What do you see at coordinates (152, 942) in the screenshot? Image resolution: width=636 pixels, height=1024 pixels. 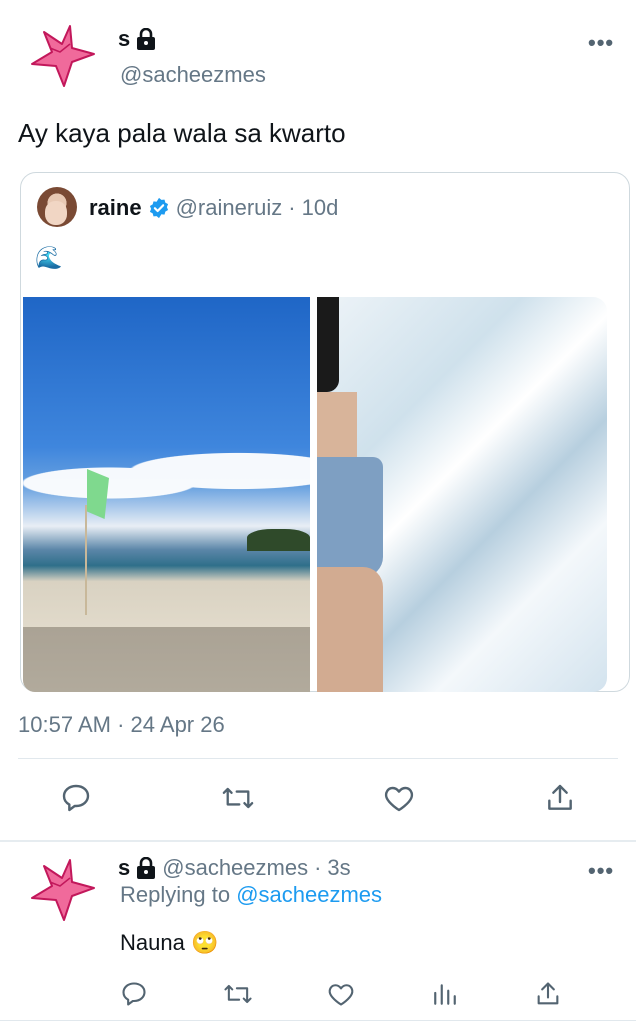 I see `reply-text: Nauna` at bounding box center [152, 942].